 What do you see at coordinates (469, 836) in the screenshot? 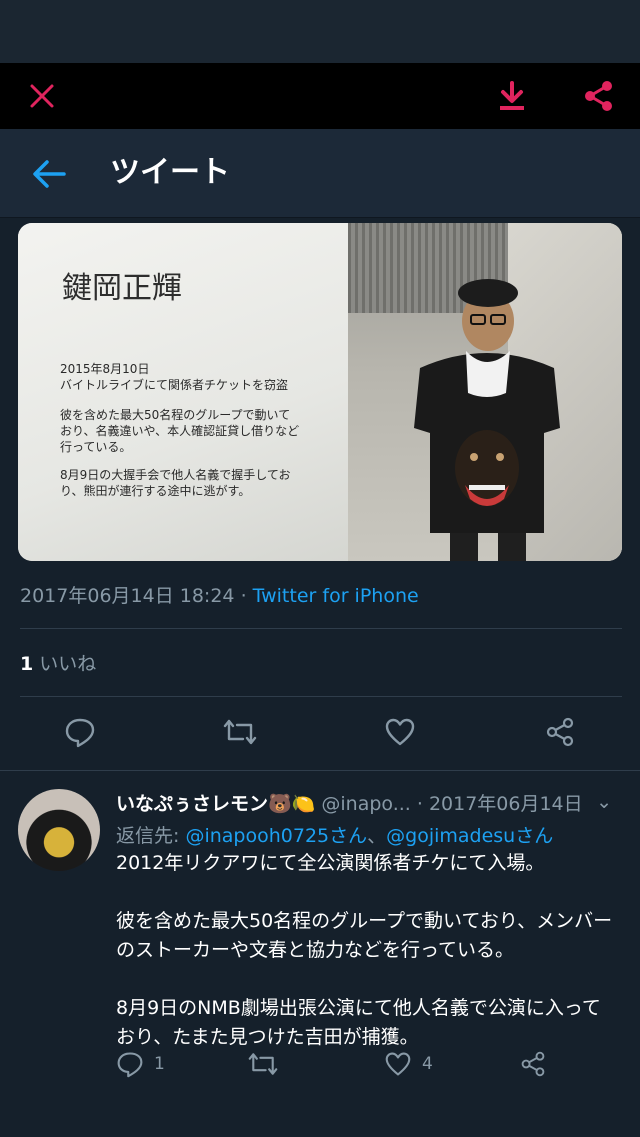
I see `mention-link: @gojimadesuさん` at bounding box center [469, 836].